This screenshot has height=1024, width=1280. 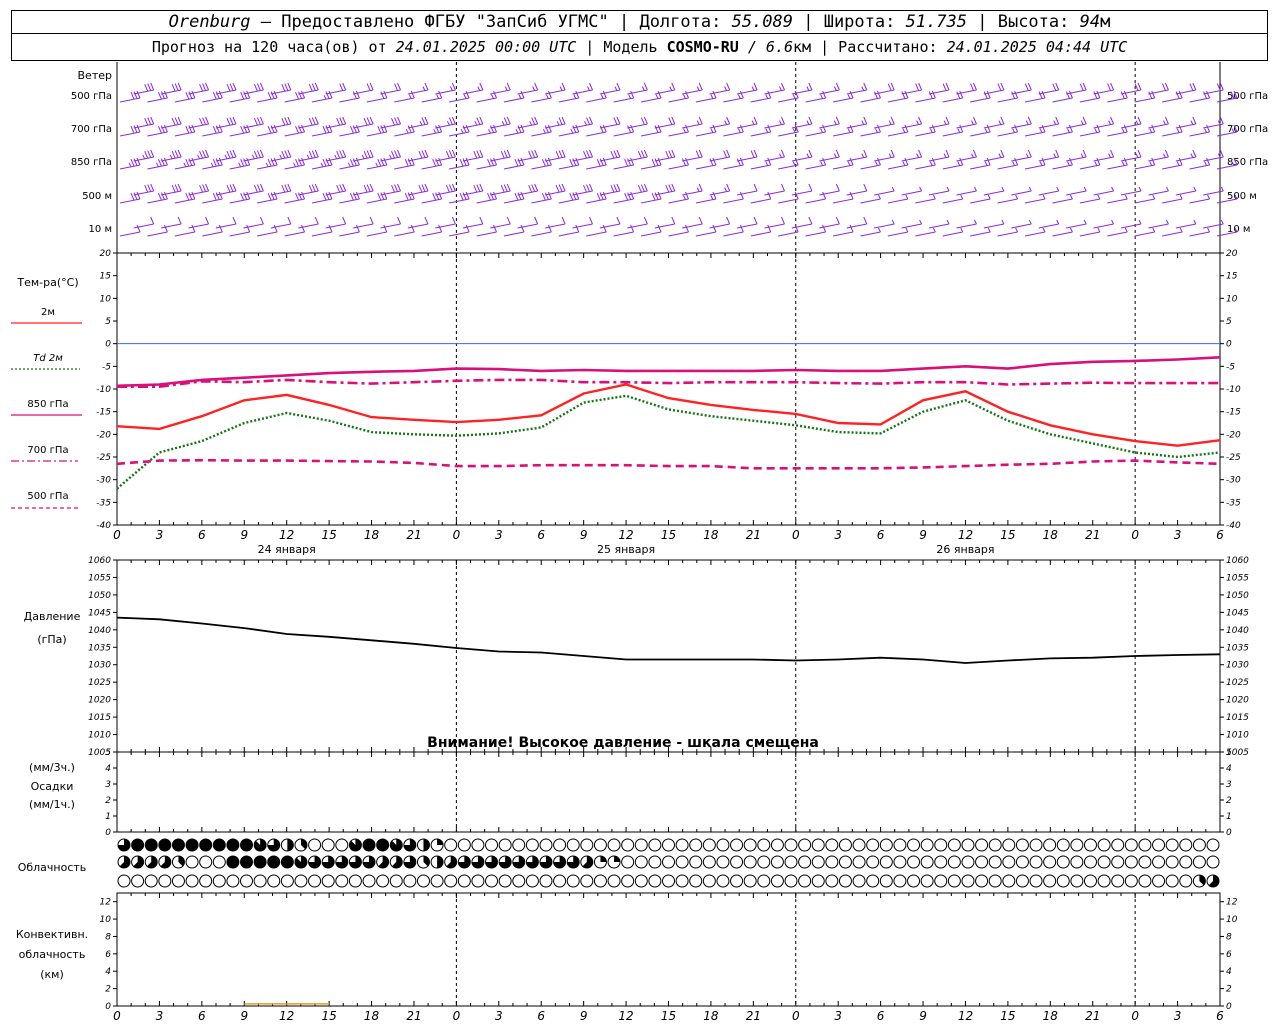 What do you see at coordinates (52, 767) in the screenshot?
I see `precip-label-3h: (мм/3ч.)` at bounding box center [52, 767].